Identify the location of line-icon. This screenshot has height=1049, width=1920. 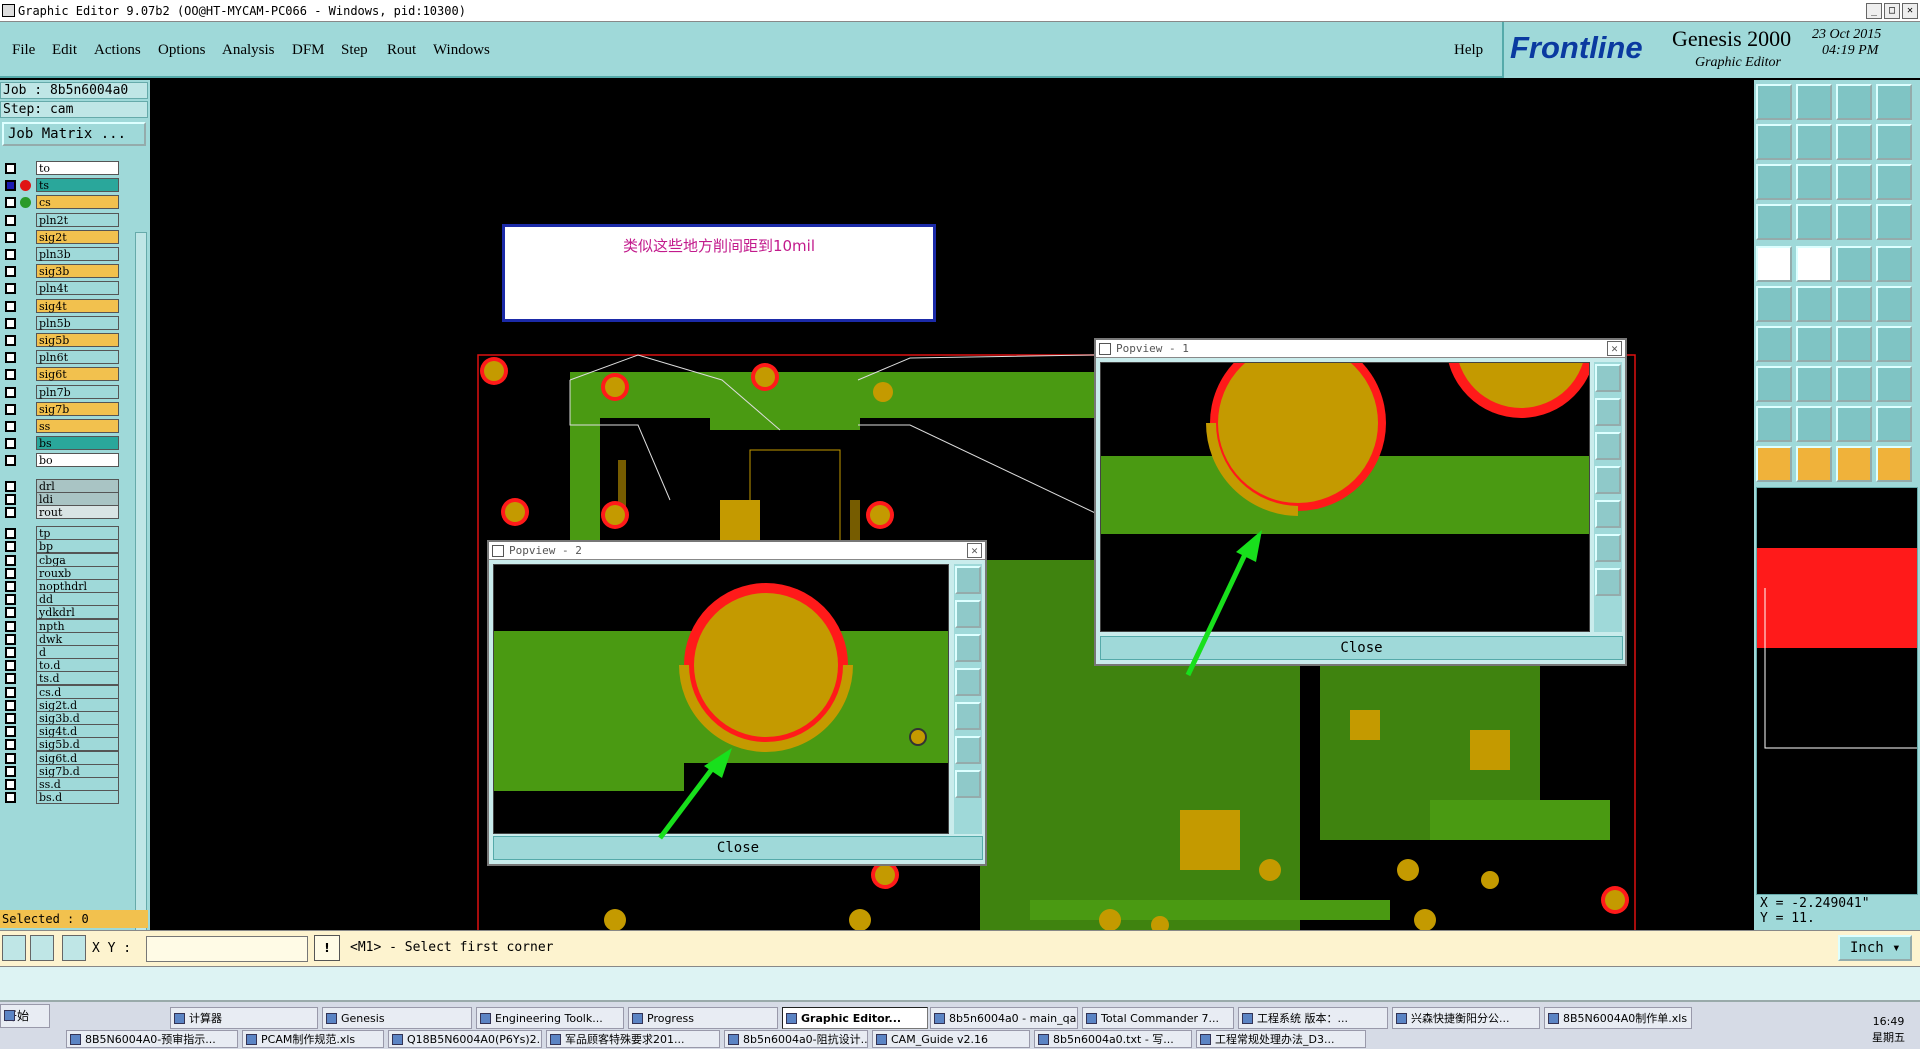
(1814, 264).